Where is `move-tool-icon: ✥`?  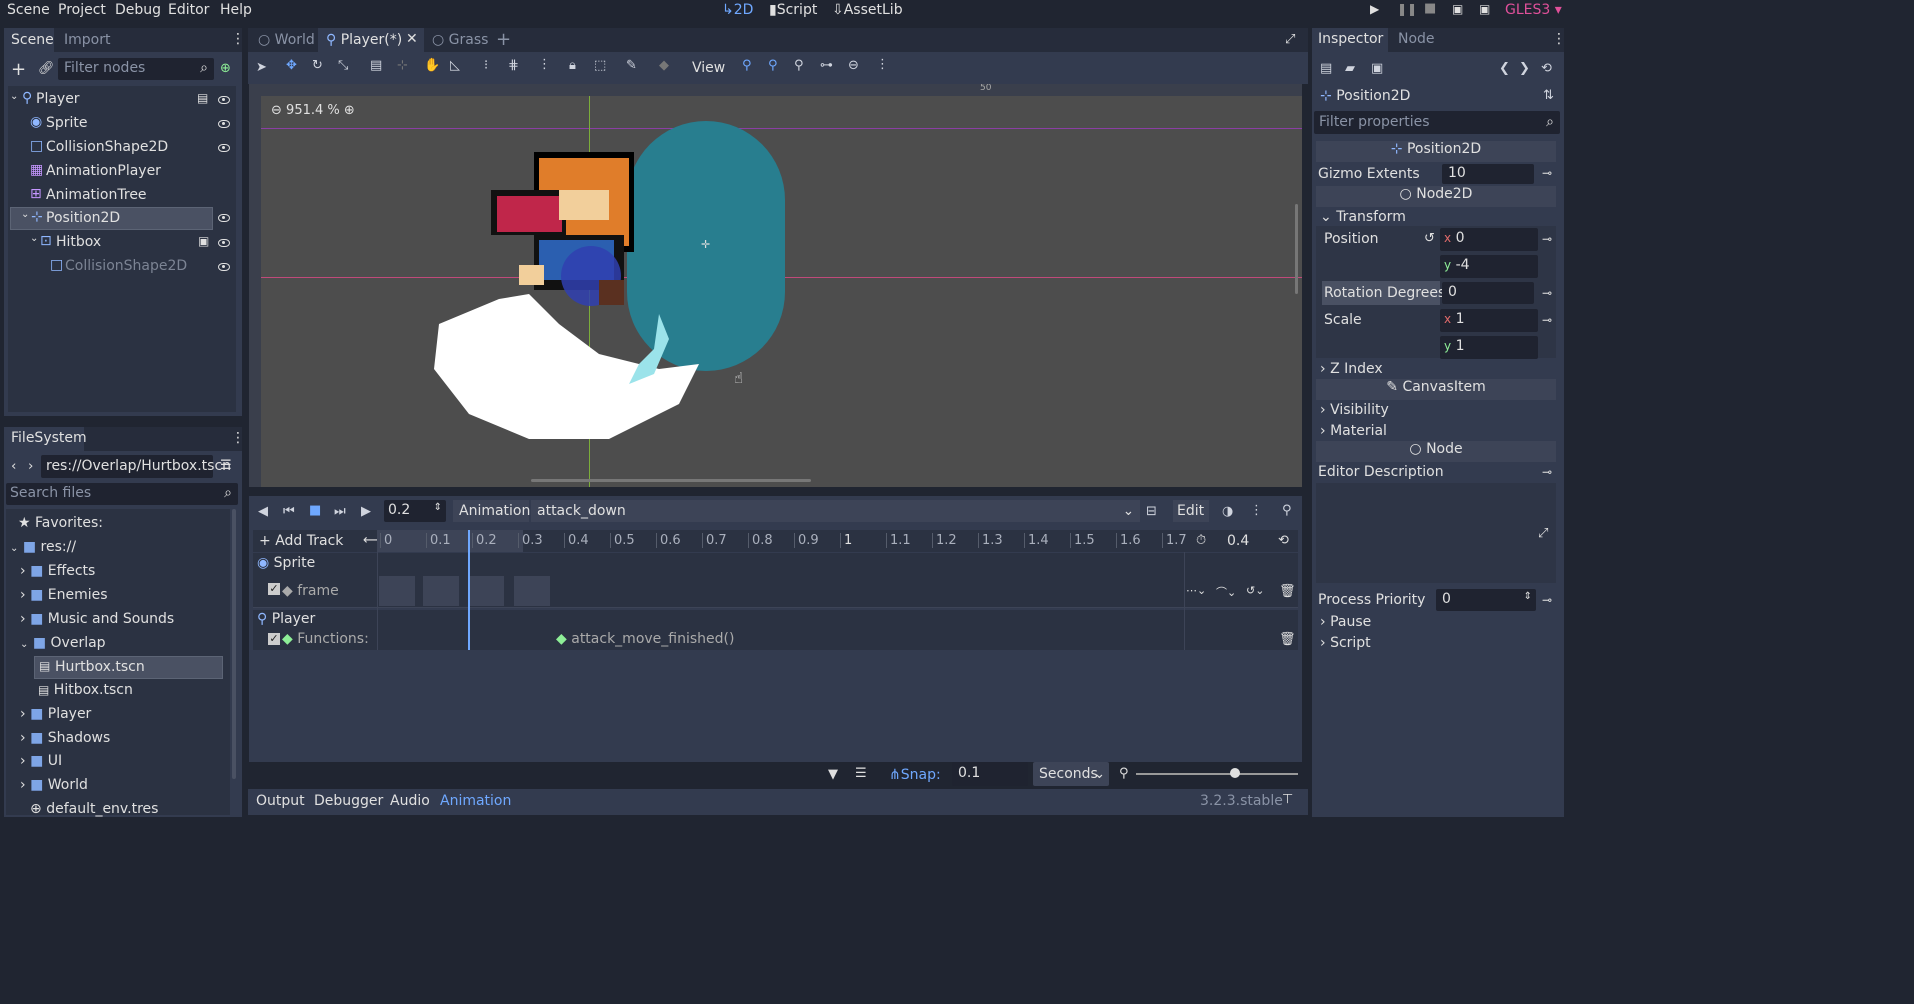 move-tool-icon: ✥ is located at coordinates (291, 65).